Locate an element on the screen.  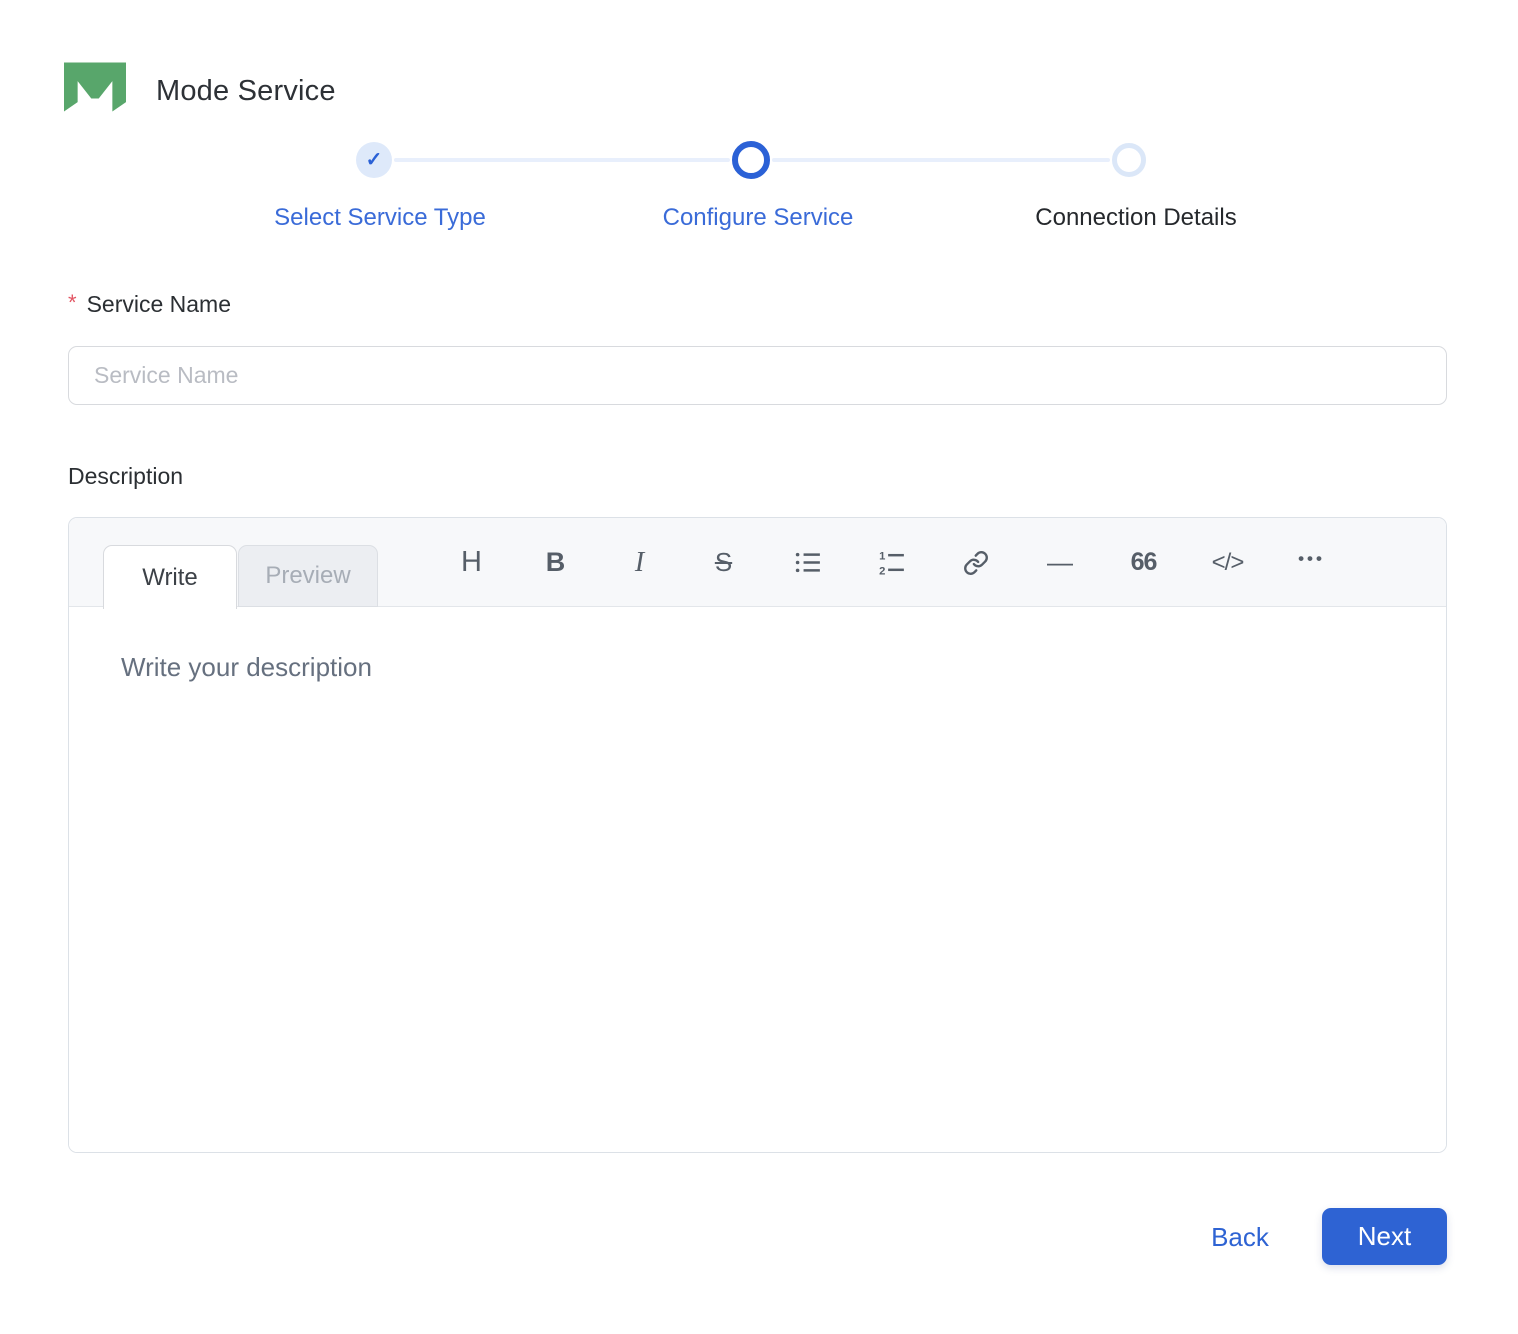
back-button: Back is located at coordinates (1240, 1237).